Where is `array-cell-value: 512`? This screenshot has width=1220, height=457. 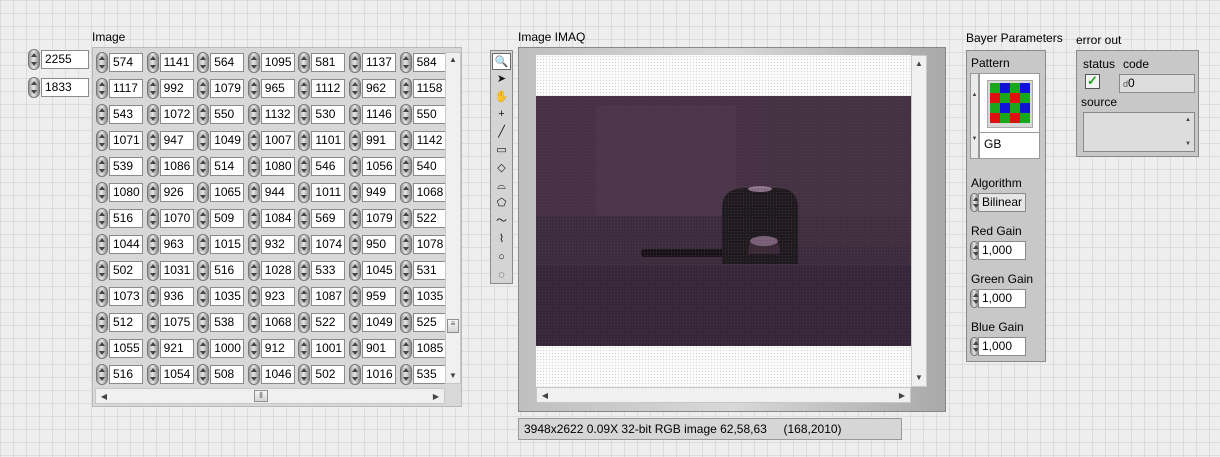 array-cell-value: 512 is located at coordinates (126, 322).